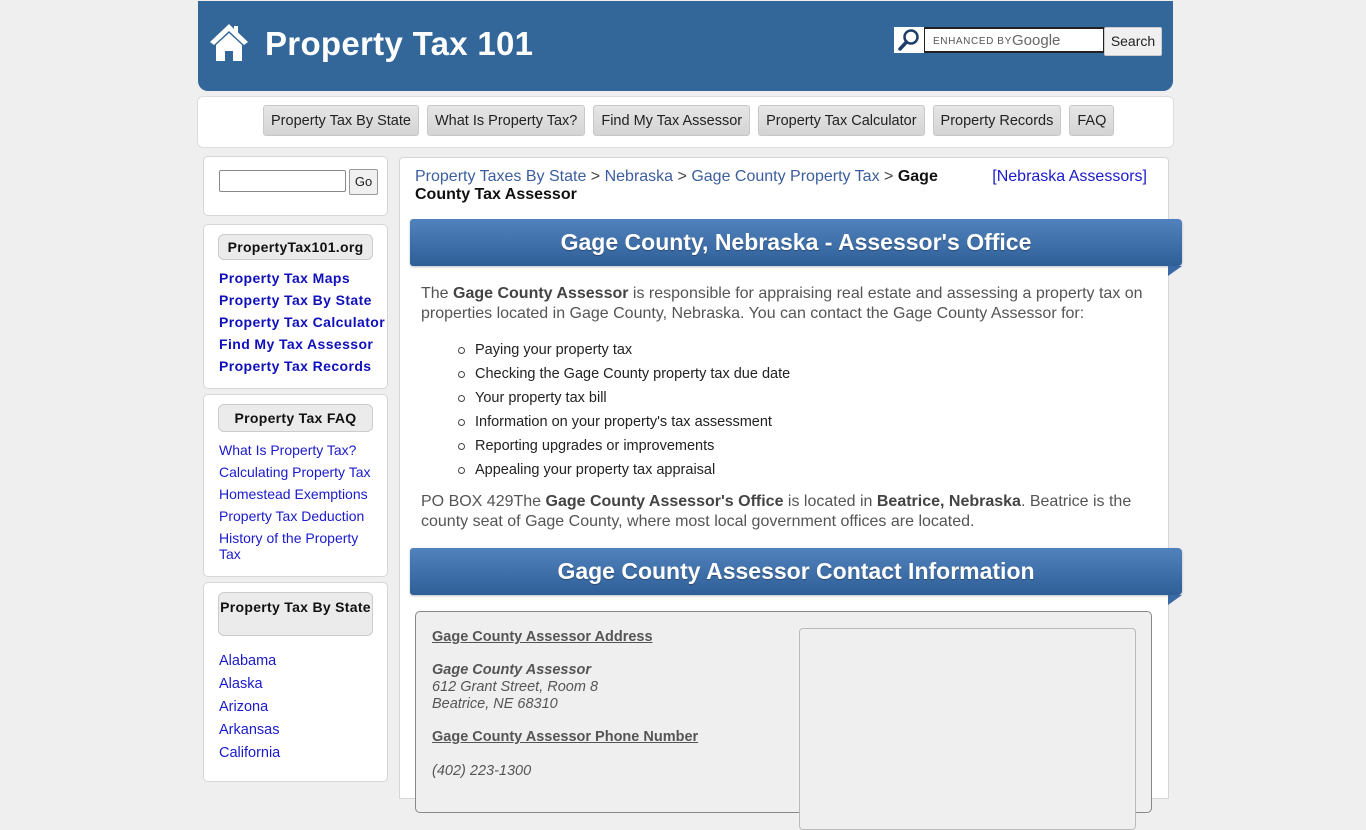 Image resolution: width=1366 pixels, height=830 pixels. Describe the element at coordinates (341, 120) in the screenshot. I see `nav-property-tax-by-state: Property Tax By State` at that location.